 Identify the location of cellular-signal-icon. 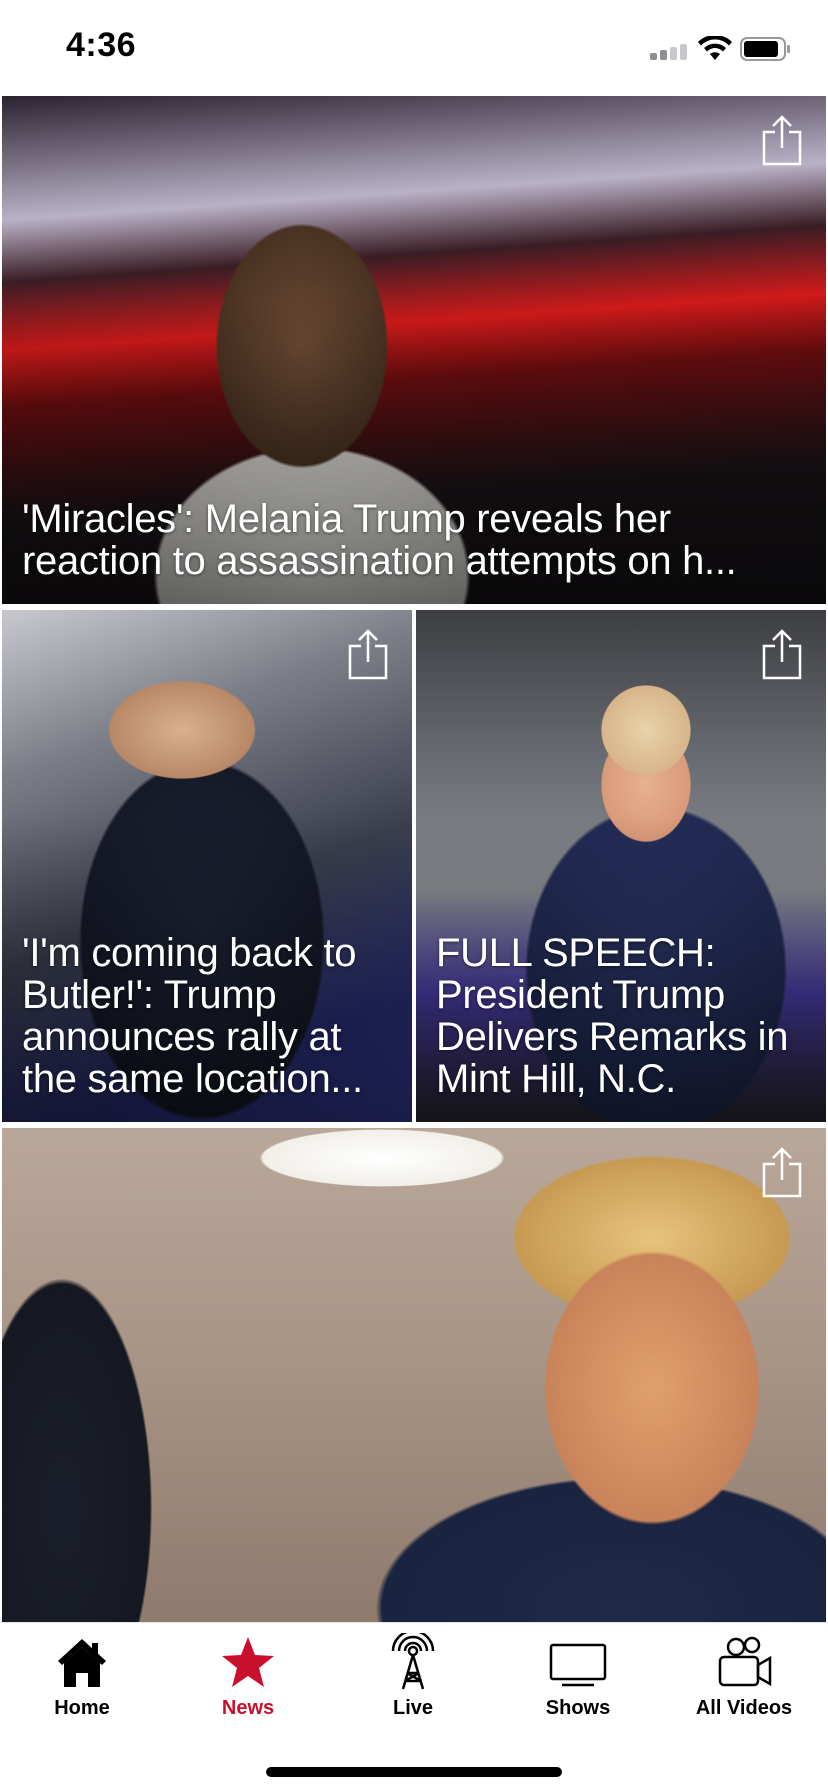
(670, 52).